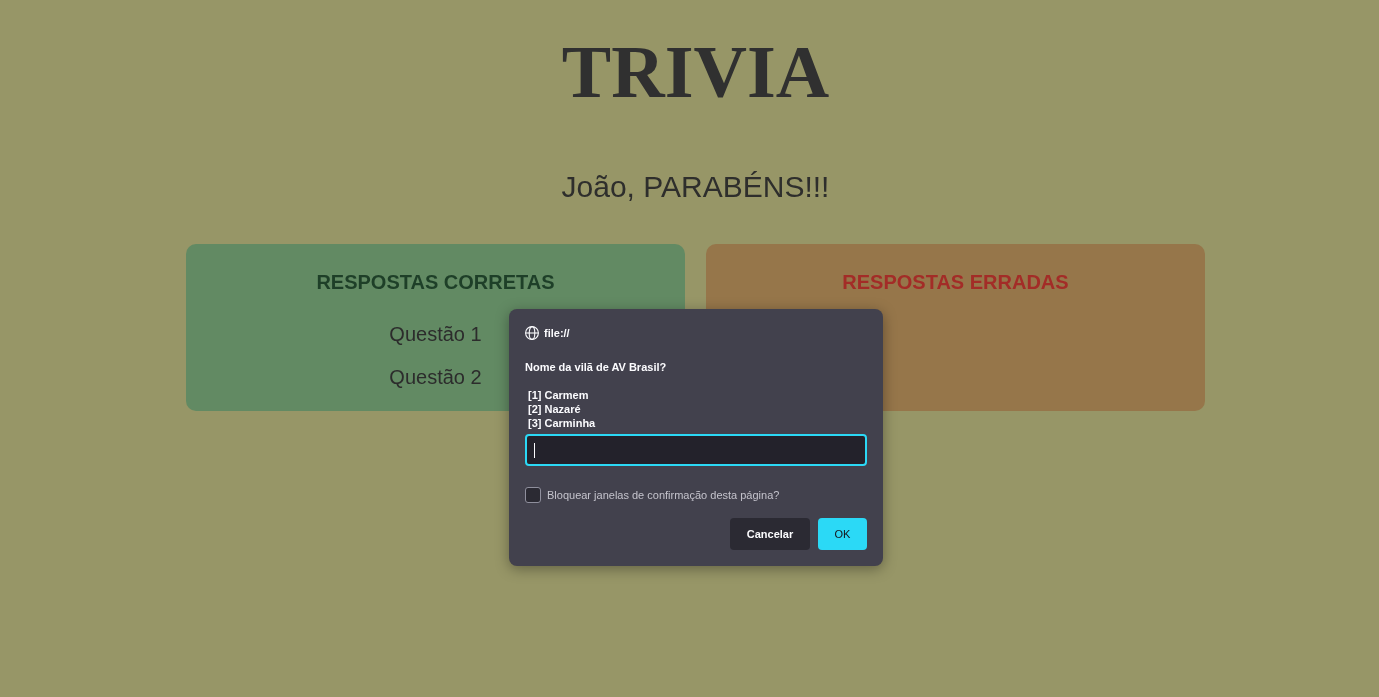 The image size is (1379, 697). I want to click on checkbox-label: Bloquear janelas de confirmação desta página?, so click(663, 495).